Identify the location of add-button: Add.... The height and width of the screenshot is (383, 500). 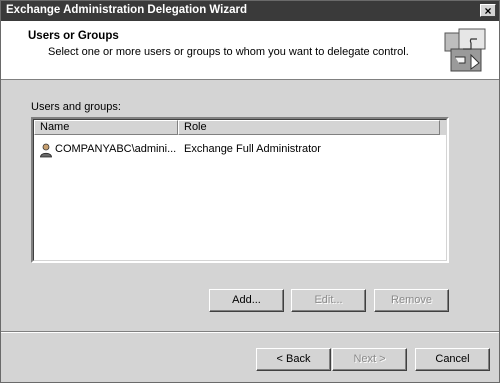
(246, 300).